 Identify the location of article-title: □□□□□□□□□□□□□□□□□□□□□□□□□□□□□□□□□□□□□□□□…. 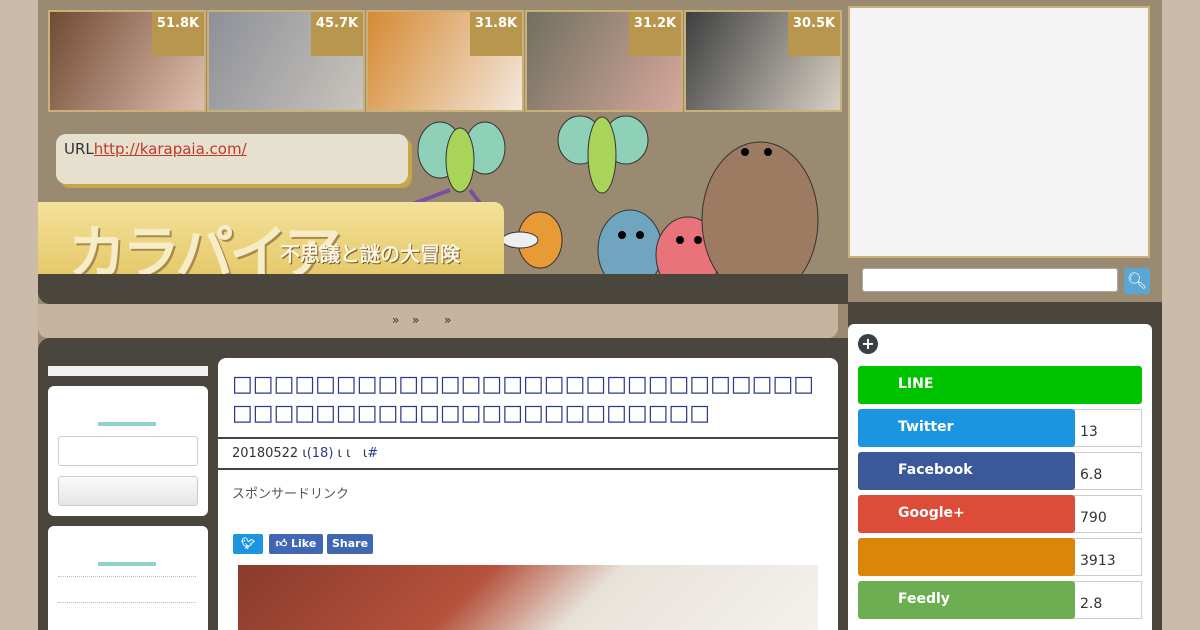
(527, 399).